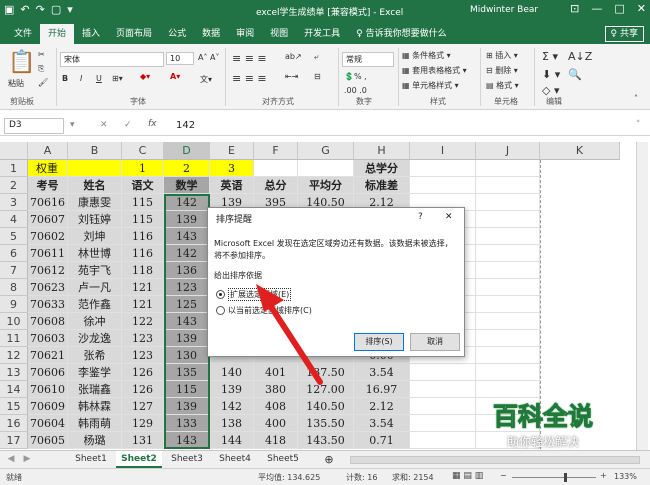 This screenshot has width=650, height=485. I want to click on cell: 144, so click(232, 440).